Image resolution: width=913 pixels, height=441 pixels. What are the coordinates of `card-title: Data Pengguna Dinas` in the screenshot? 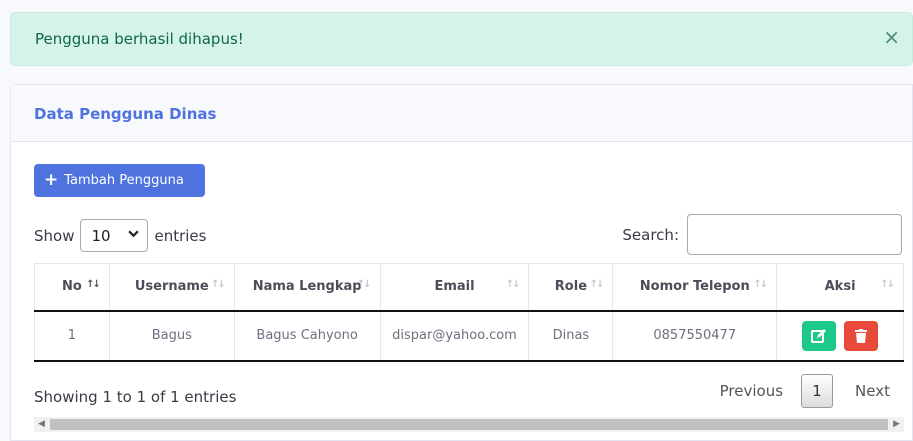 It's located at (125, 114).